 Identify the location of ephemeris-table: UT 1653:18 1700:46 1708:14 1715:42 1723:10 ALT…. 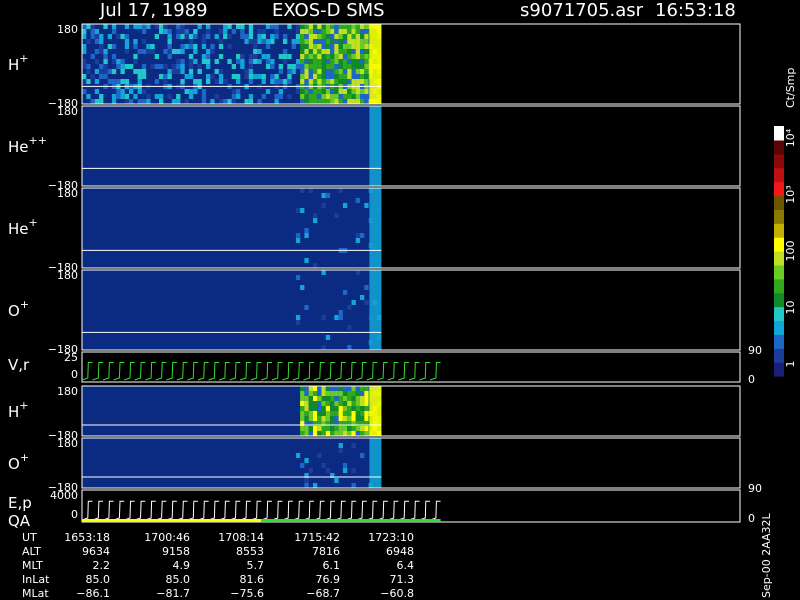
(218, 565).